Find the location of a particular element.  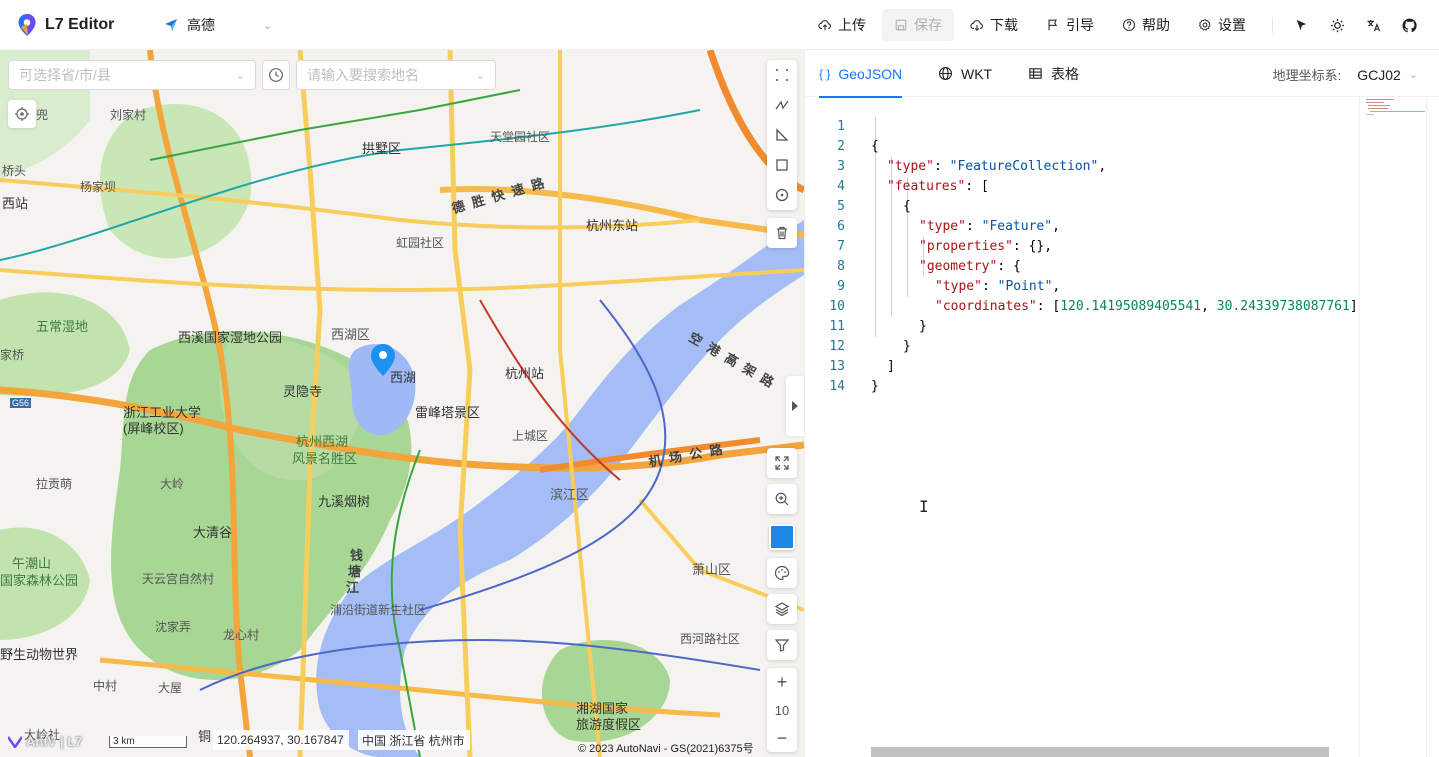

scale-bar: 3 km is located at coordinates (148, 742).